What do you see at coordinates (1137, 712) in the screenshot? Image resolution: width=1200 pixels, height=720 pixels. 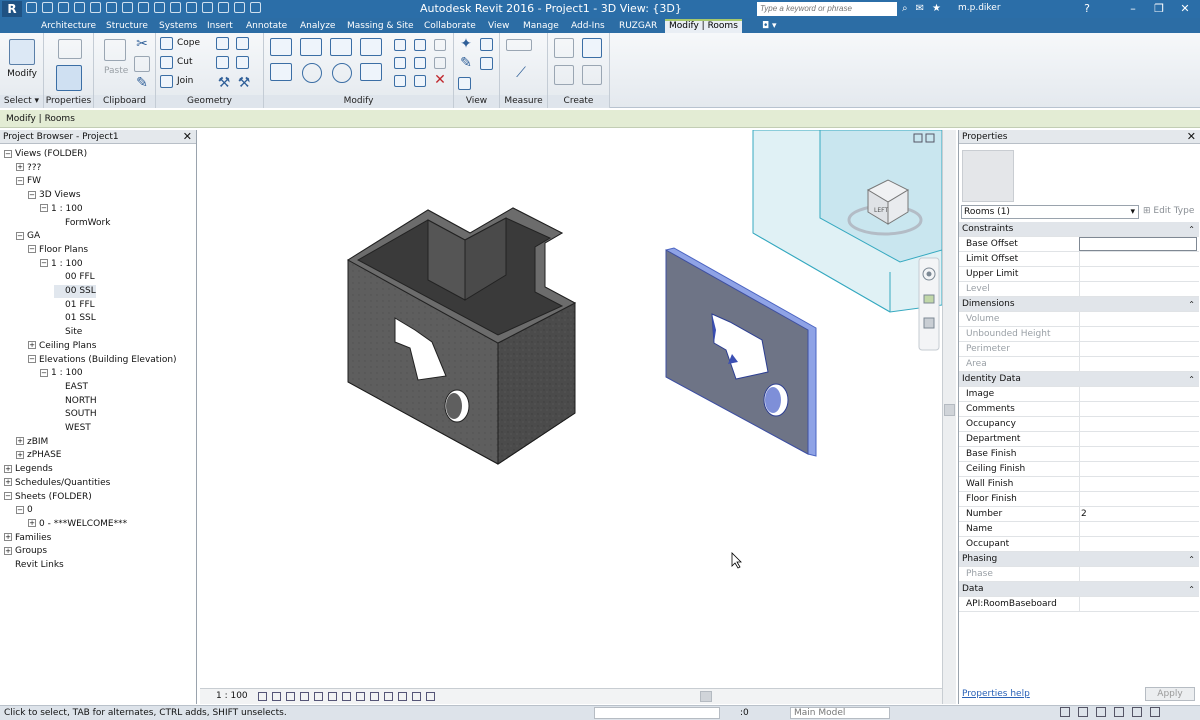 I see `drag-elements-icon` at bounding box center [1137, 712].